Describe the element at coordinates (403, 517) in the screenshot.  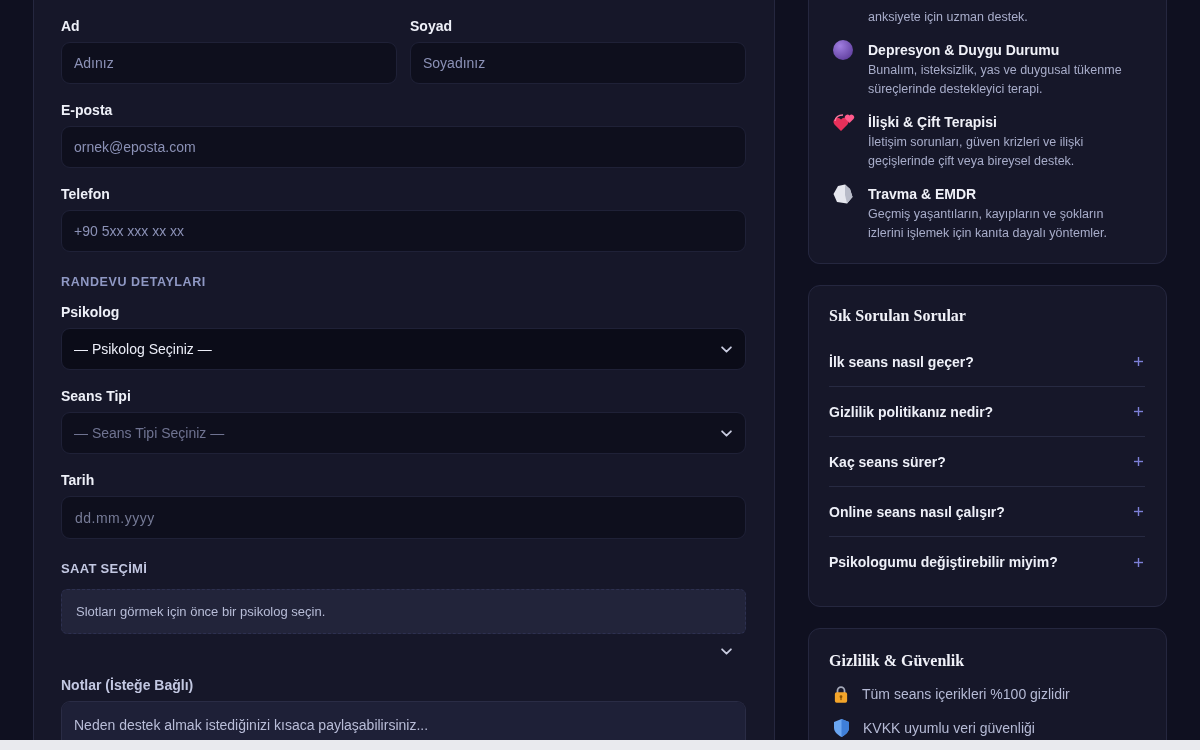
I see `input-field: dd.mm.yyyy` at that location.